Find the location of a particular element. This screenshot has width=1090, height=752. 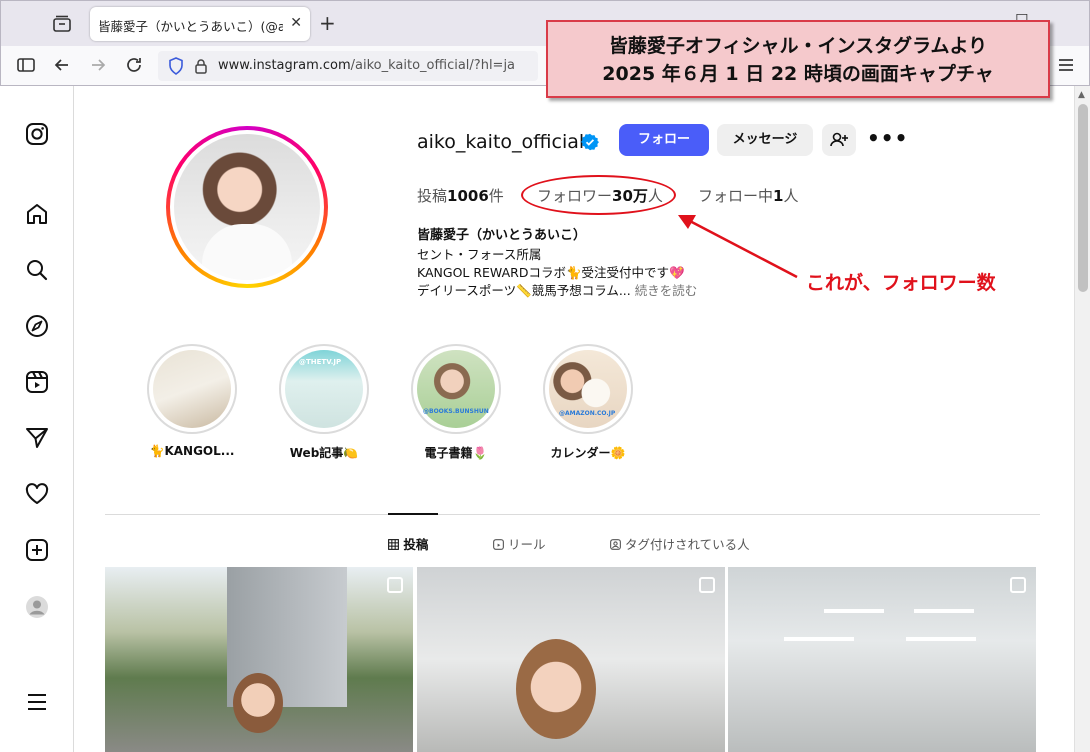

bio-line-kangol: KANGOL REWARDコラボ🐈受注受付中です💖 is located at coordinates (551, 272).